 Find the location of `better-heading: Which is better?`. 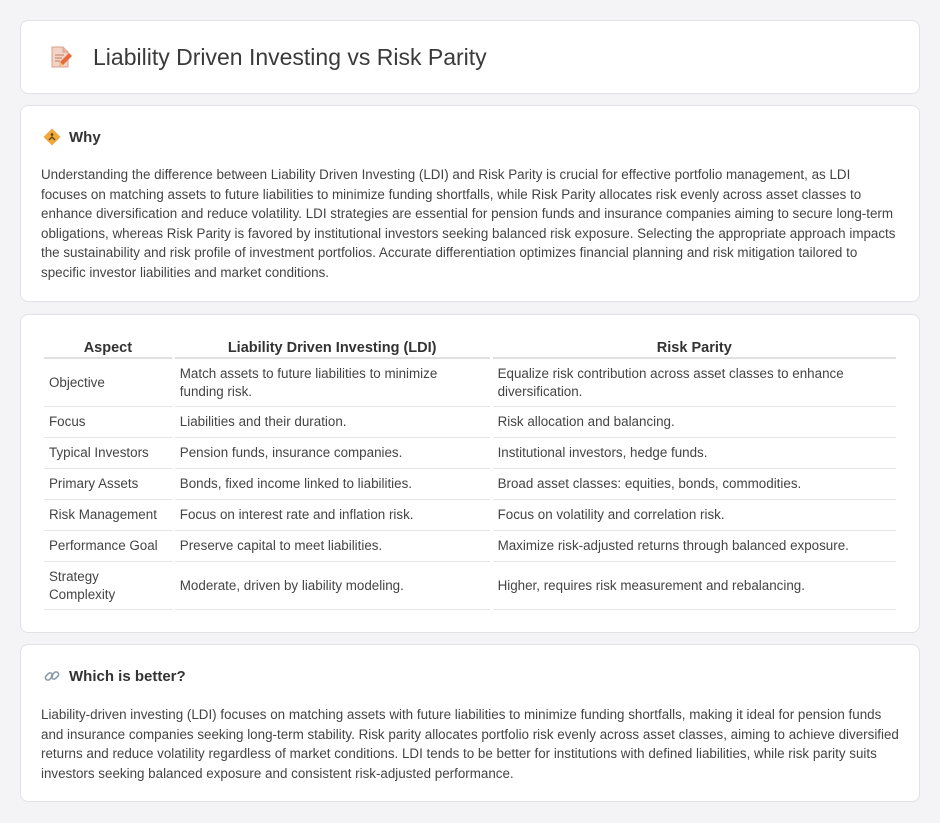

better-heading: Which is better? is located at coordinates (114, 676).